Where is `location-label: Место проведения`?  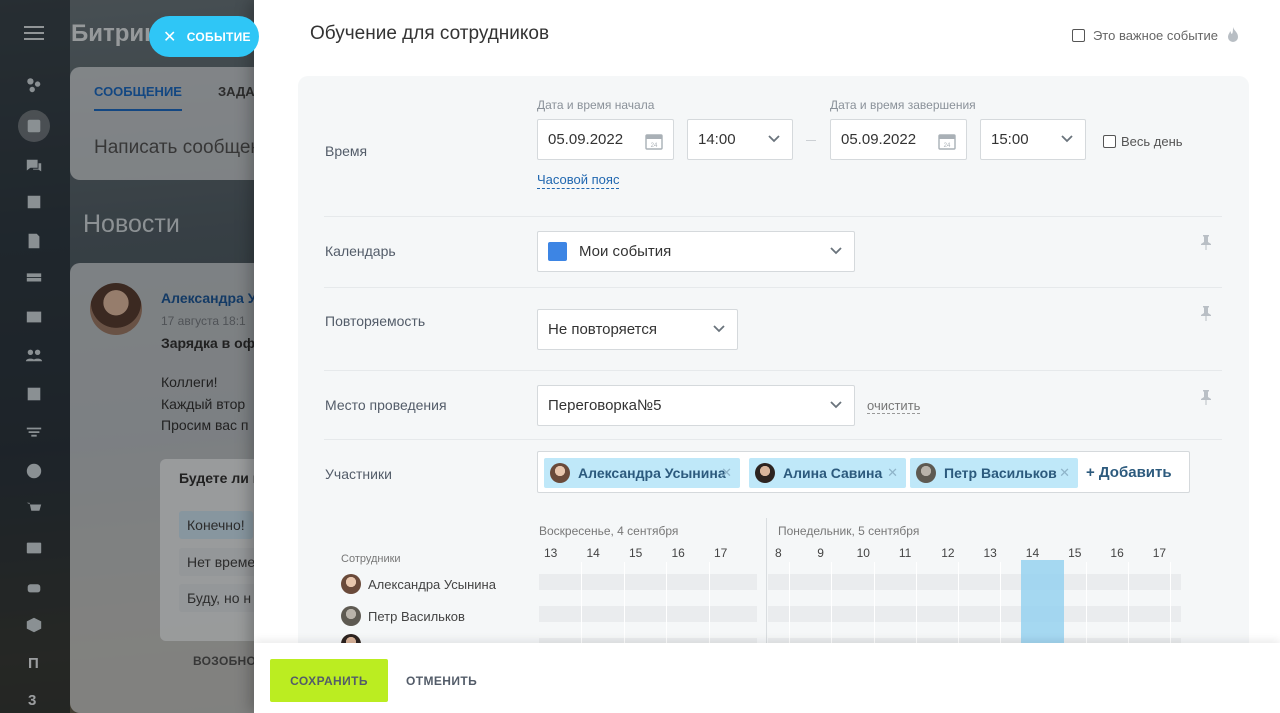 location-label: Место проведения is located at coordinates (386, 405).